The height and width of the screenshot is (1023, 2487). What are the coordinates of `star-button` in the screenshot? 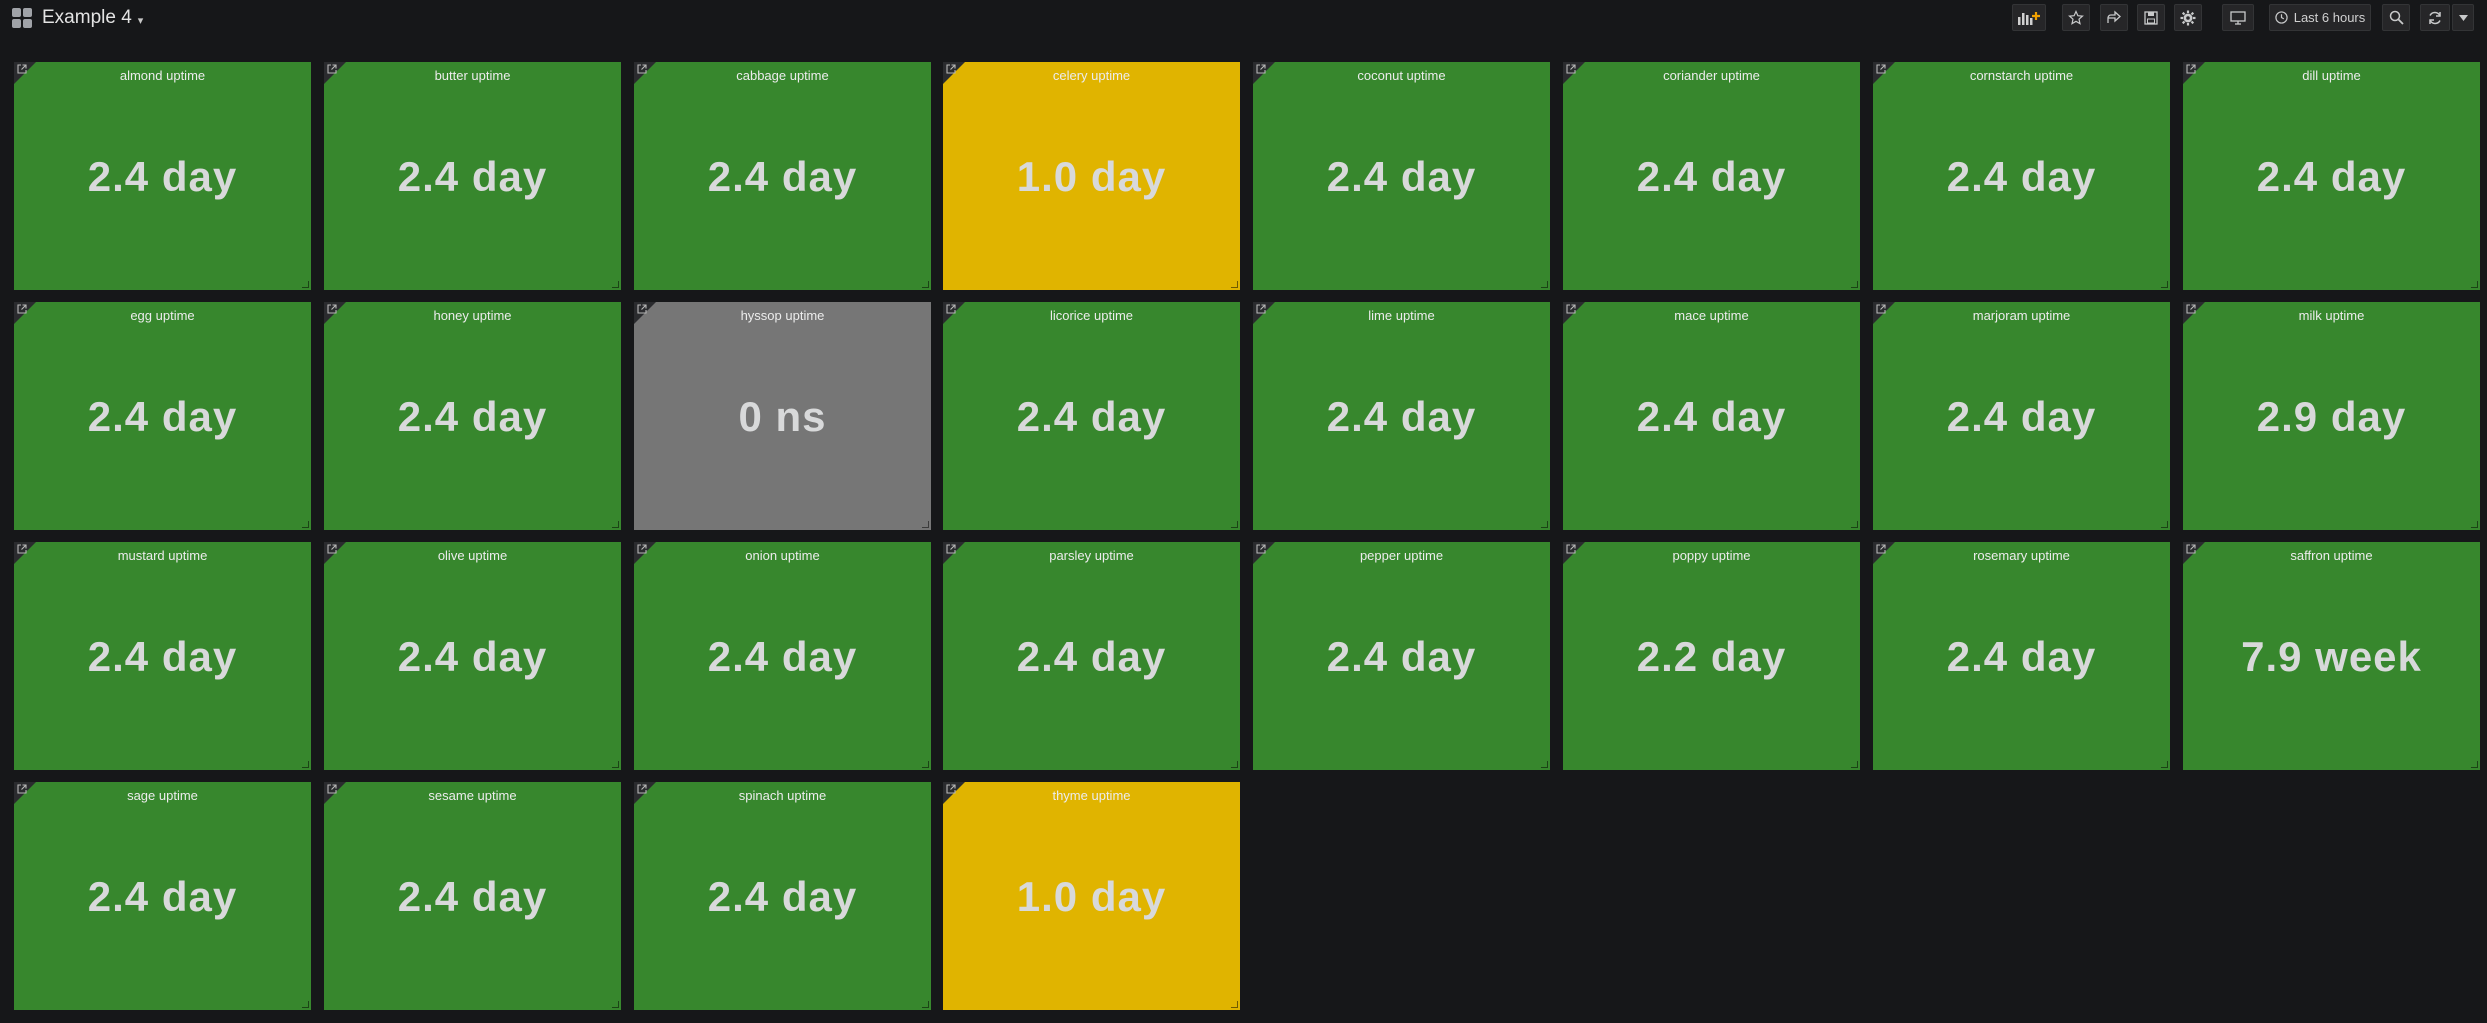 It's located at (2076, 17).